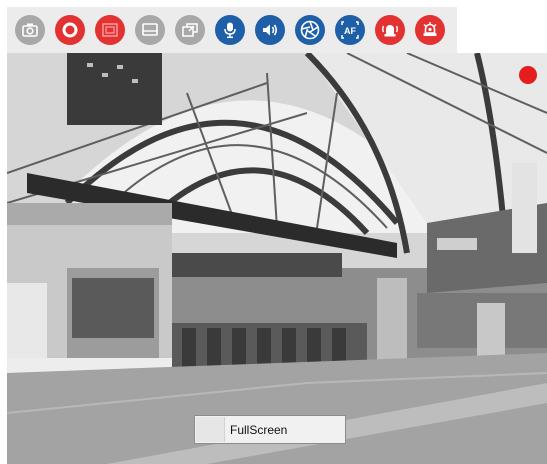 The image size is (547, 464). I want to click on speaker-button, so click(270, 30).